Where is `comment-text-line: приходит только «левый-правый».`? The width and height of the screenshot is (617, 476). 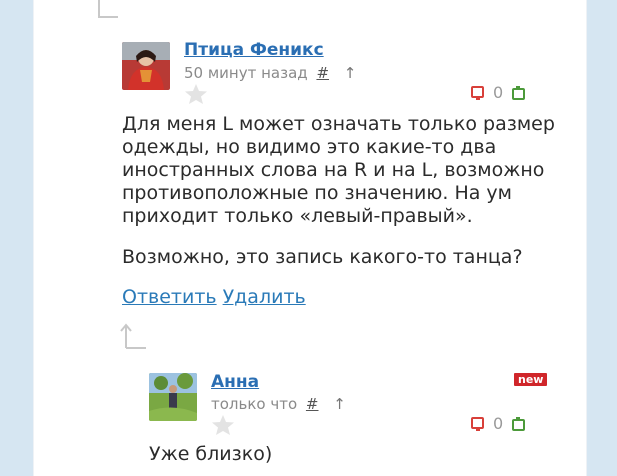
comment-text-line: приходит только «левый-правый». is located at coordinates (297, 216).